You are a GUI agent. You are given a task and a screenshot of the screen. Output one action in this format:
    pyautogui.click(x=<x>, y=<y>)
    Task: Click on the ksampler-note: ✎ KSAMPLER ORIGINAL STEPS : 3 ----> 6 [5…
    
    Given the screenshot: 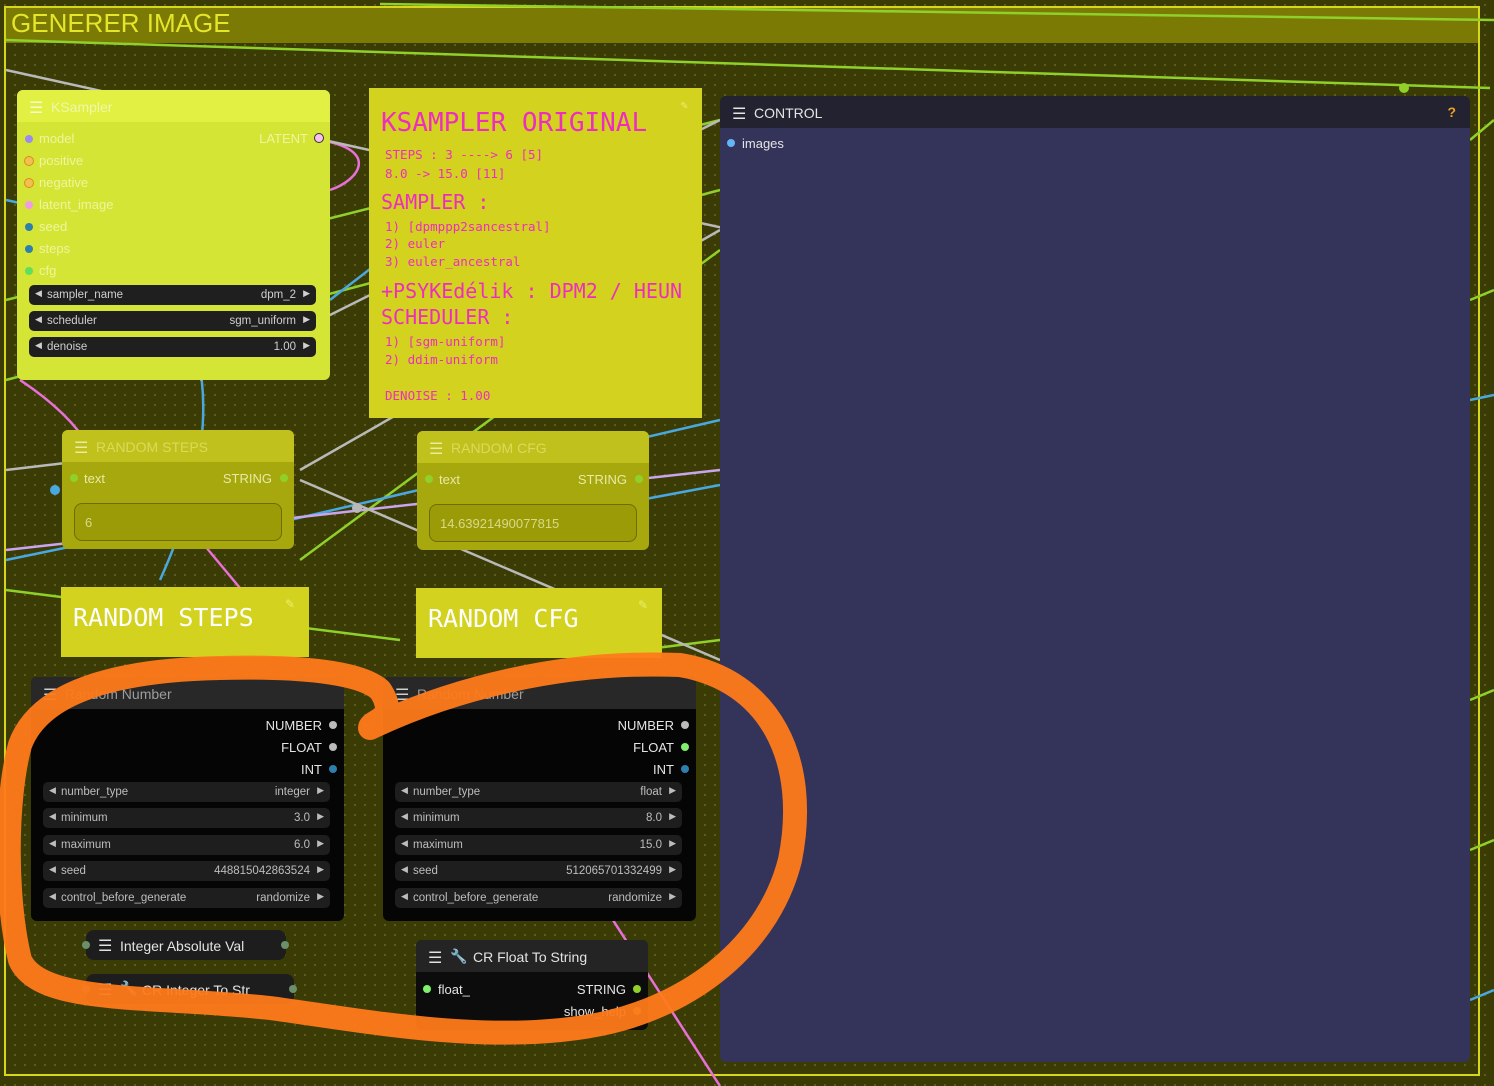 What is the action you would take?
    pyautogui.click(x=535, y=253)
    